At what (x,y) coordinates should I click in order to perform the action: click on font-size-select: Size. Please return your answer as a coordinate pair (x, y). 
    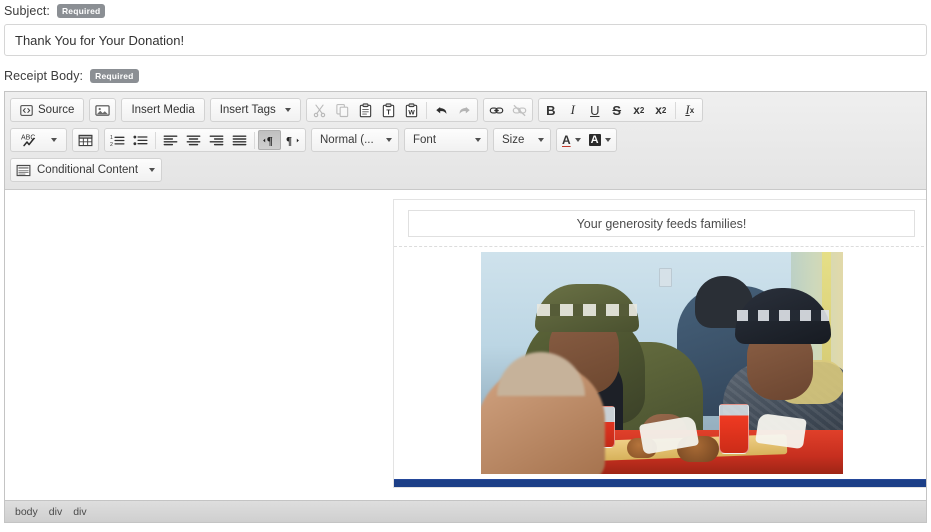
    Looking at the image, I should click on (522, 140).